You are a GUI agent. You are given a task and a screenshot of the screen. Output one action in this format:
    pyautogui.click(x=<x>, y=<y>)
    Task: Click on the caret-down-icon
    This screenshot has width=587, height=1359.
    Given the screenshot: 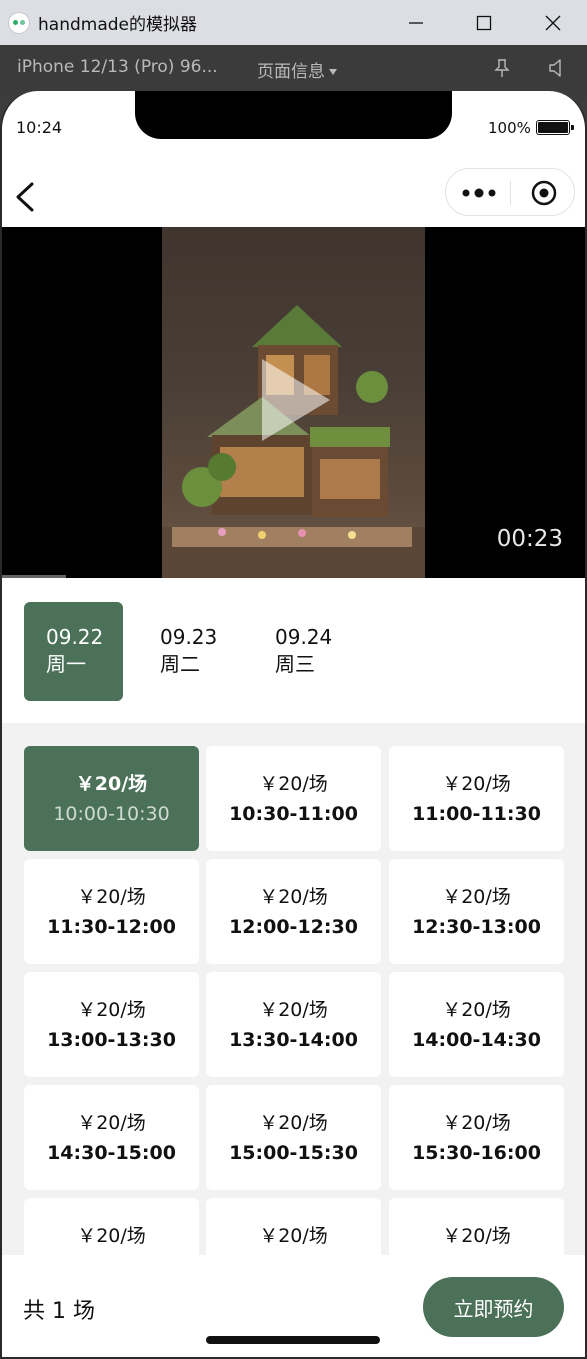 What is the action you would take?
    pyautogui.click(x=333, y=72)
    